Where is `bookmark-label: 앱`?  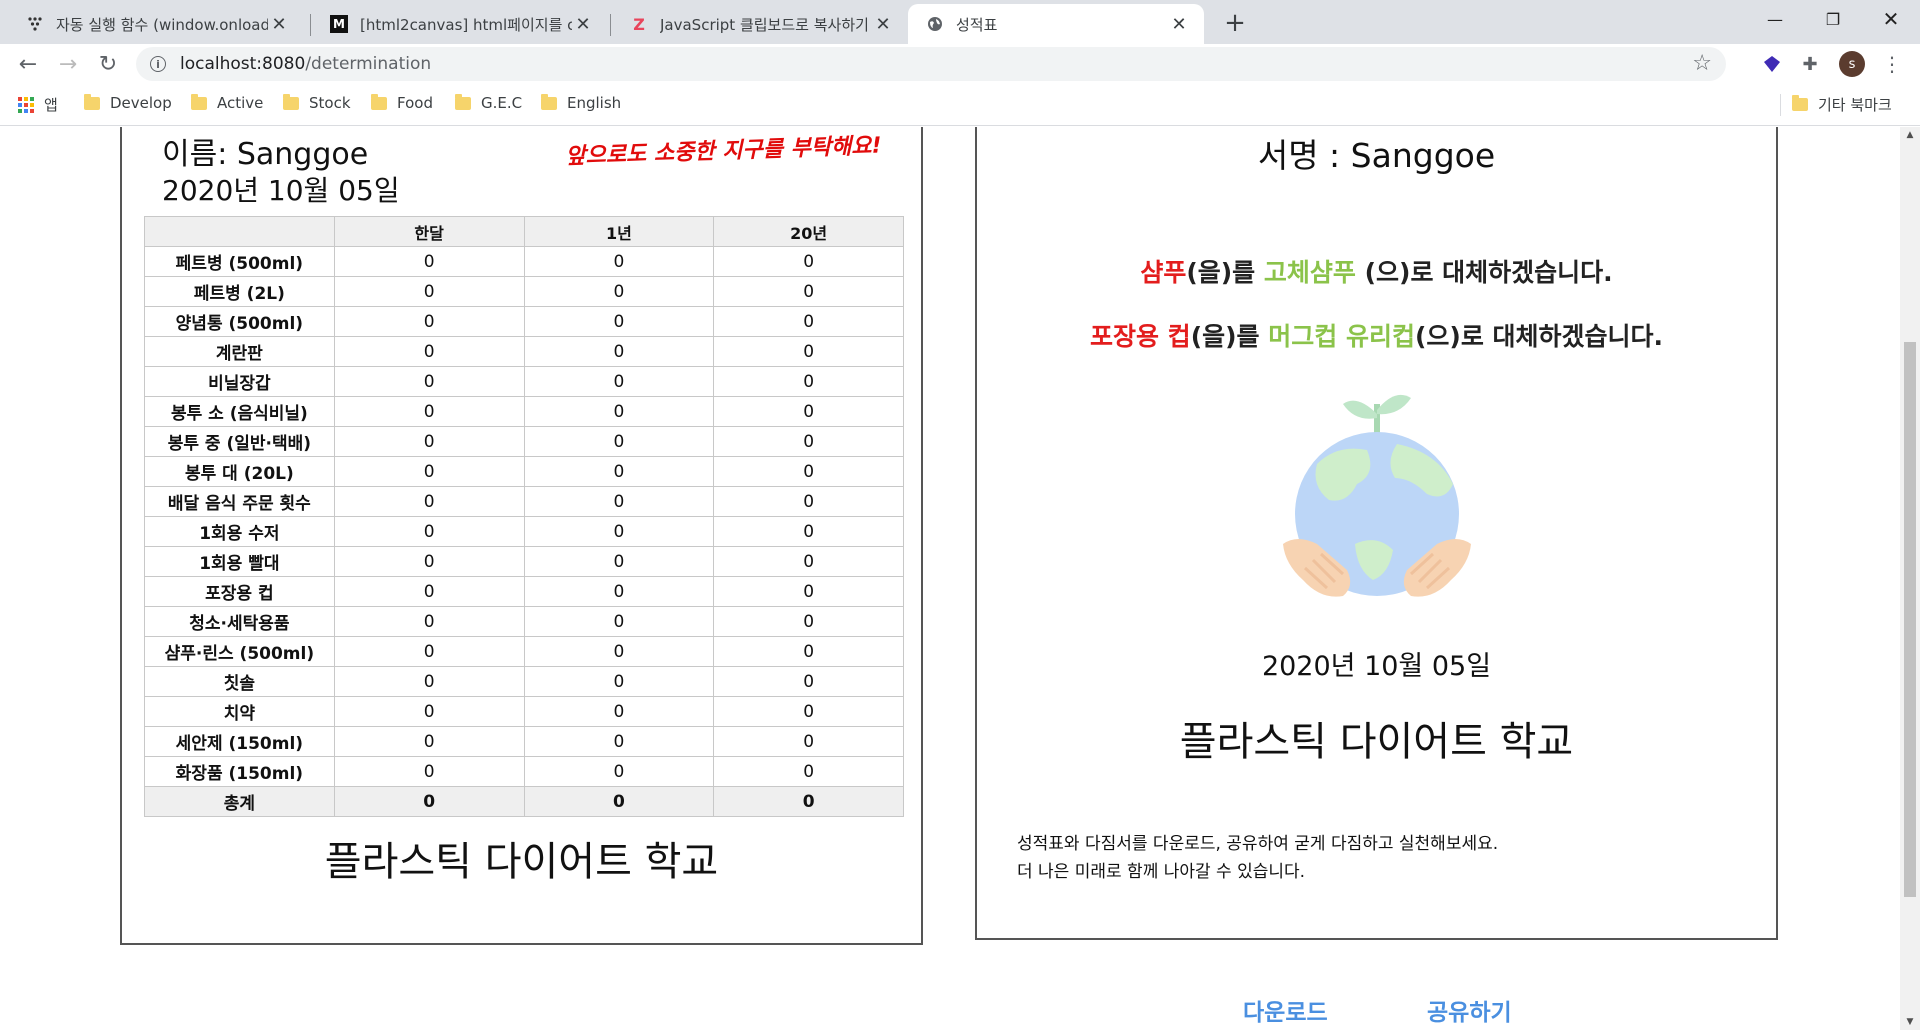
bookmark-label: 앱 is located at coordinates (51, 105).